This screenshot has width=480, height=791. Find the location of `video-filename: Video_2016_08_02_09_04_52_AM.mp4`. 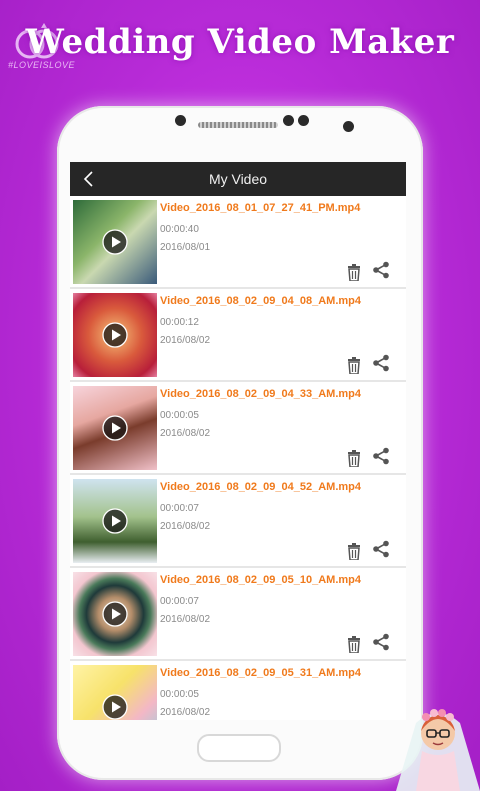

video-filename: Video_2016_08_02_09_04_52_AM.mp4 is located at coordinates (261, 487).